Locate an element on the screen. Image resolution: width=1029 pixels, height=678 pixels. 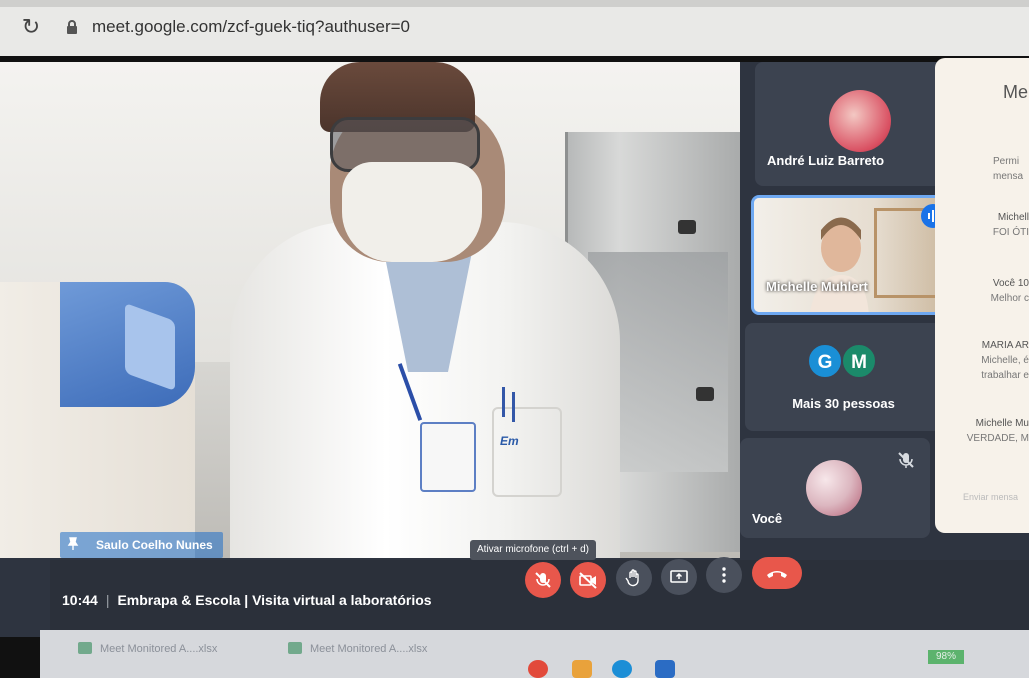
chat-text: Michelle, é is located at coordinates (1005, 360).